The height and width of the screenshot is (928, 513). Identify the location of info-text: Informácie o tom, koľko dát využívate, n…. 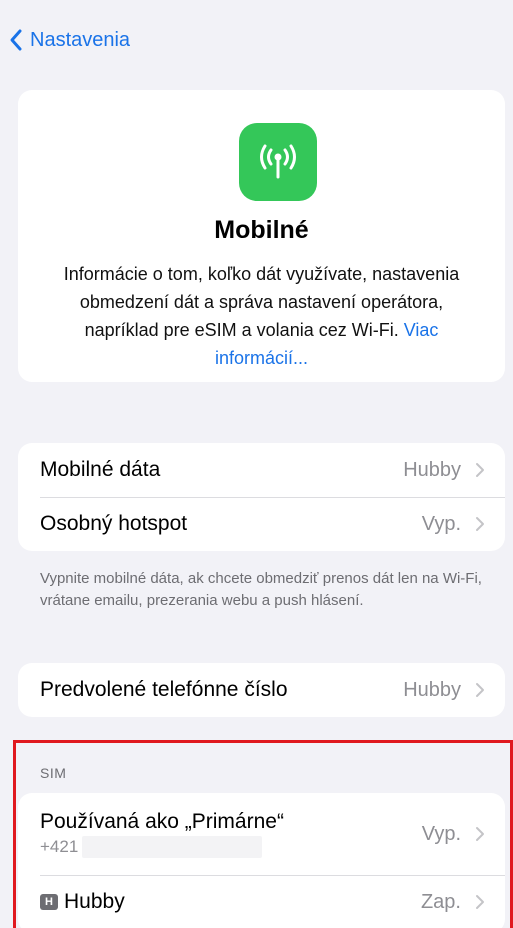
(261, 302).